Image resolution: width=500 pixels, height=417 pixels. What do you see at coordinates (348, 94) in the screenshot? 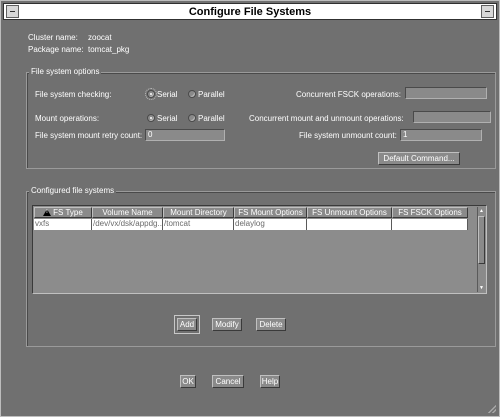
I see `concurrent-fsck-label: Concurrent FSCK operations:` at bounding box center [348, 94].